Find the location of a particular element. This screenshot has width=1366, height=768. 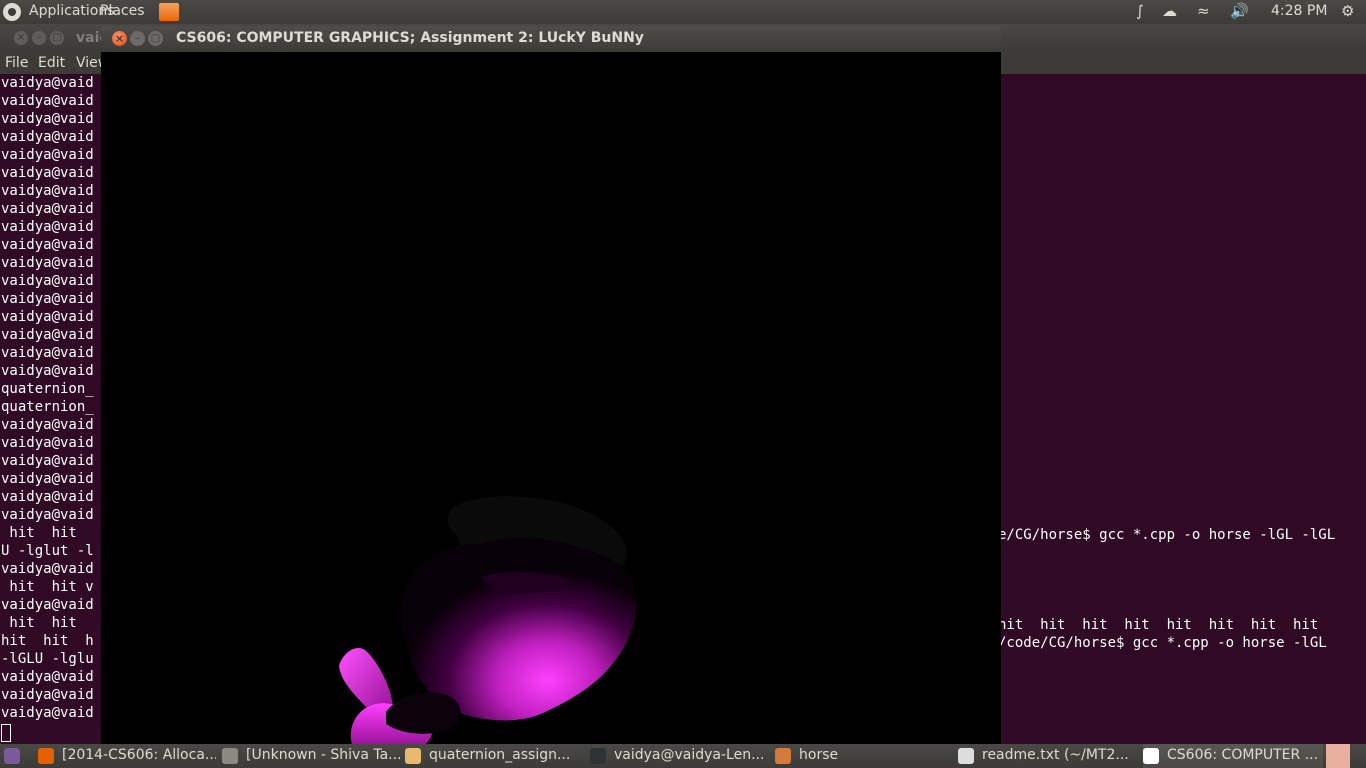

wifi-icon: ≈ is located at coordinates (1203, 11).